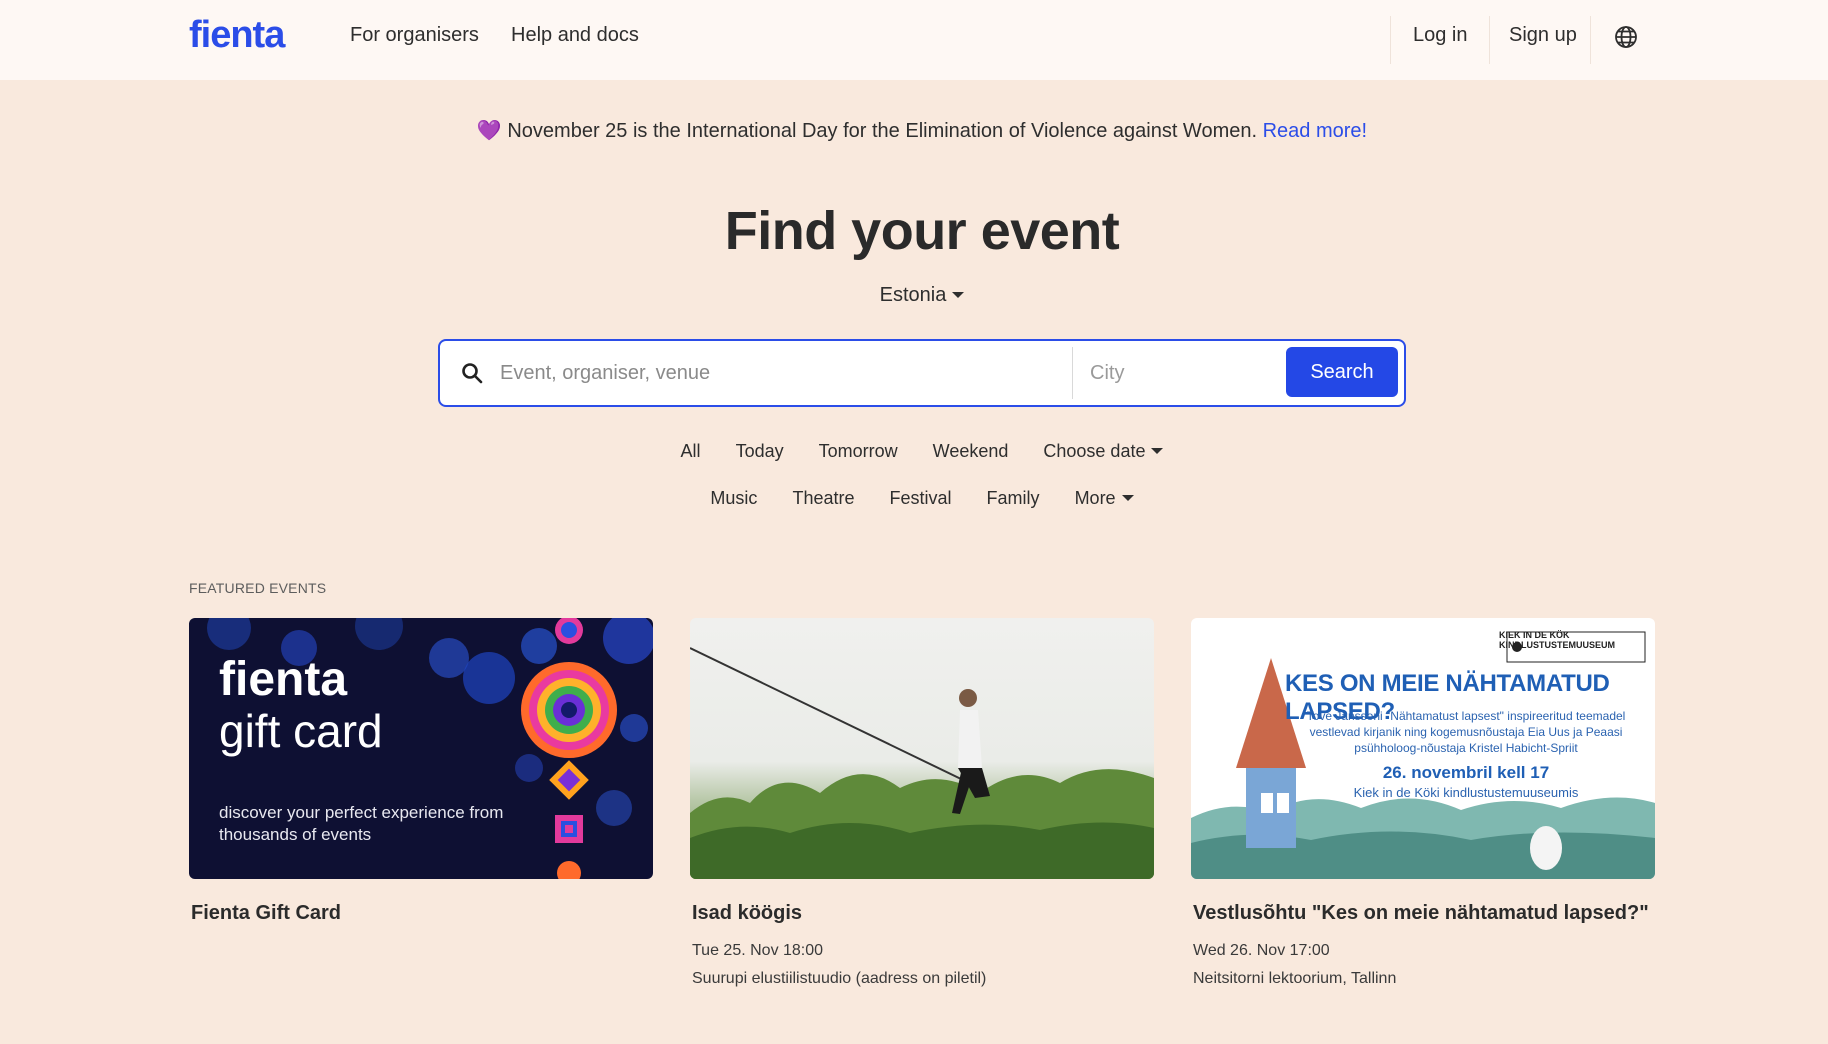 The image size is (1828, 1044). I want to click on city-input, so click(1185, 373).